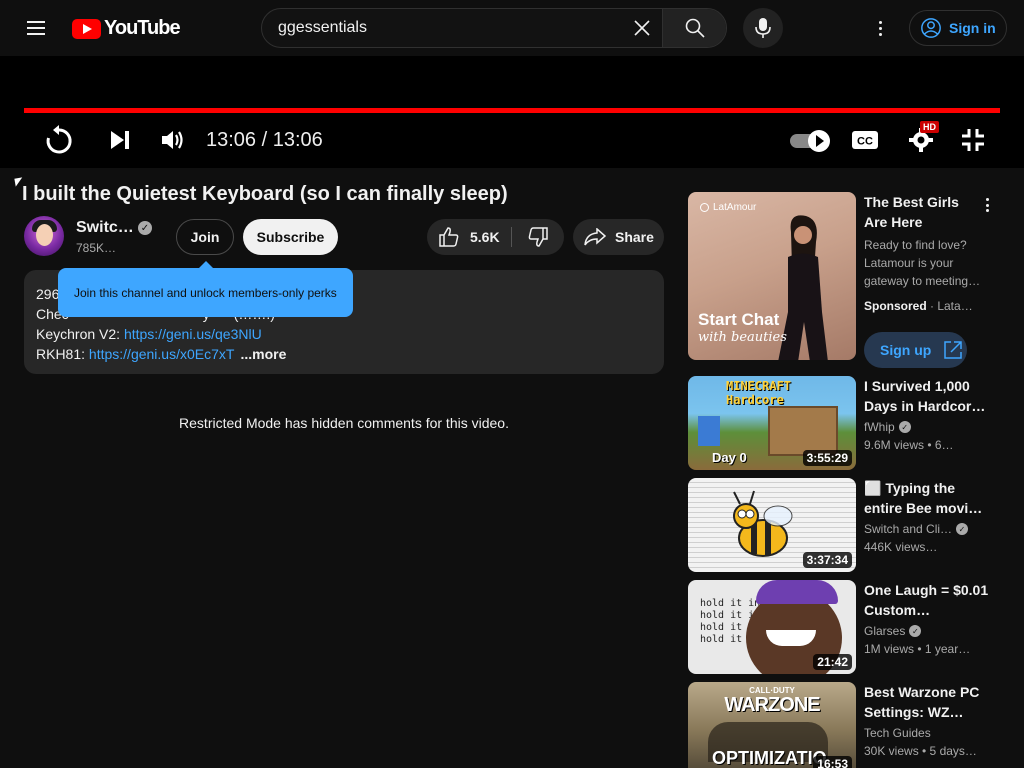  What do you see at coordinates (595, 237) in the screenshot?
I see `share-icon` at bounding box center [595, 237].